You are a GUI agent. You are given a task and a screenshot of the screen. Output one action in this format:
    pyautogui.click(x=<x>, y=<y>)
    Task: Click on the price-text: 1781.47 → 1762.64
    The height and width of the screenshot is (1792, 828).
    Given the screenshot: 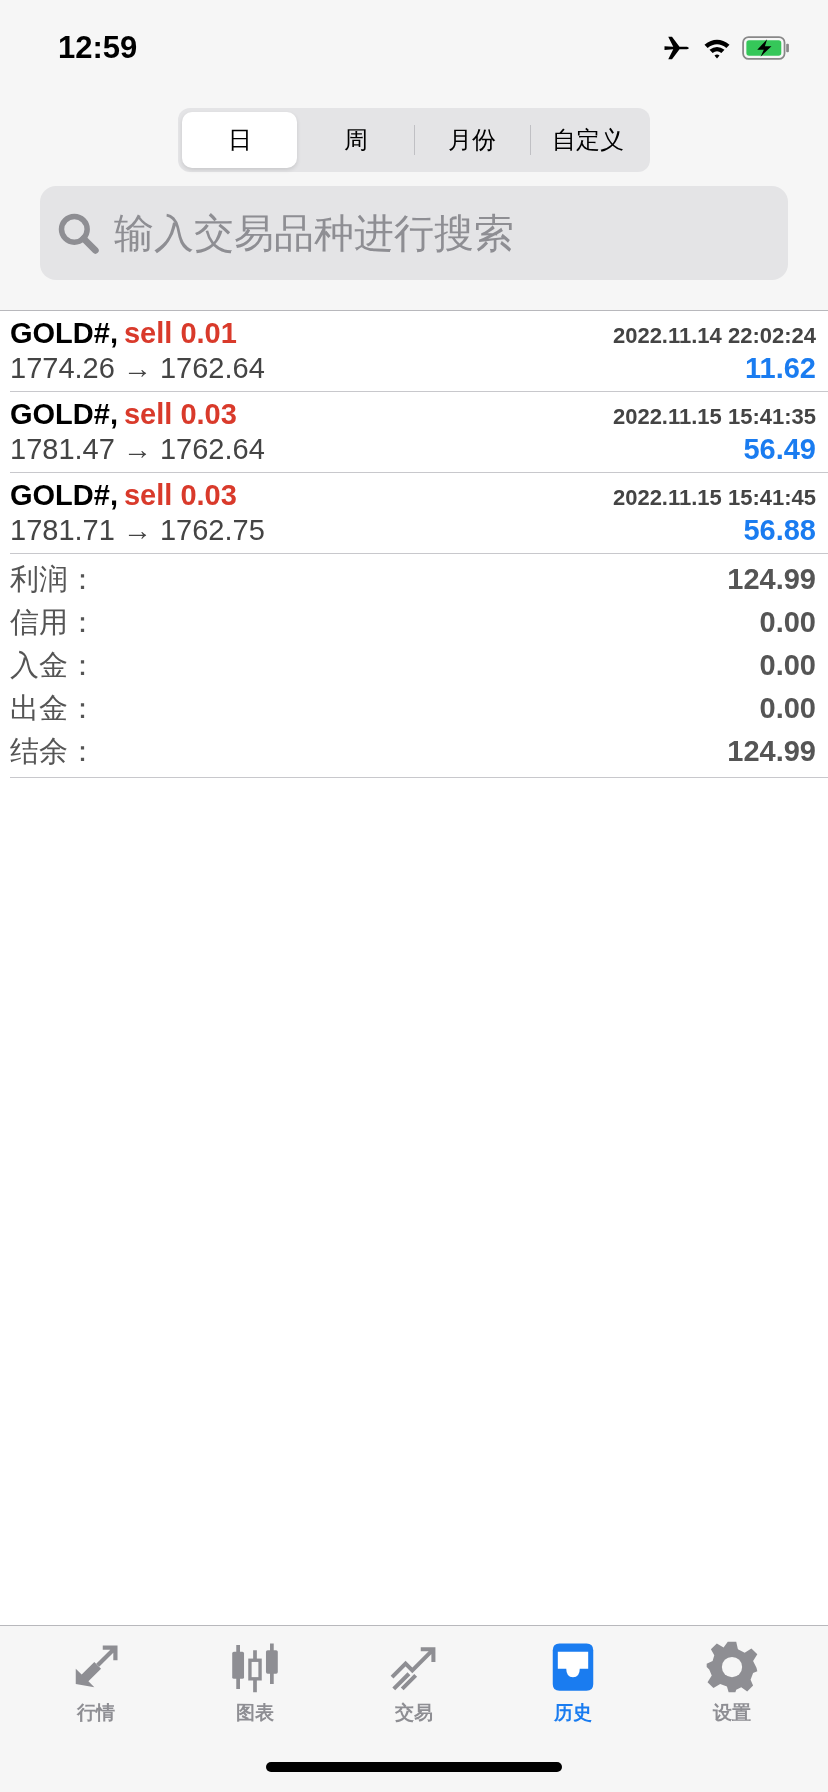 What is the action you would take?
    pyautogui.click(x=137, y=449)
    